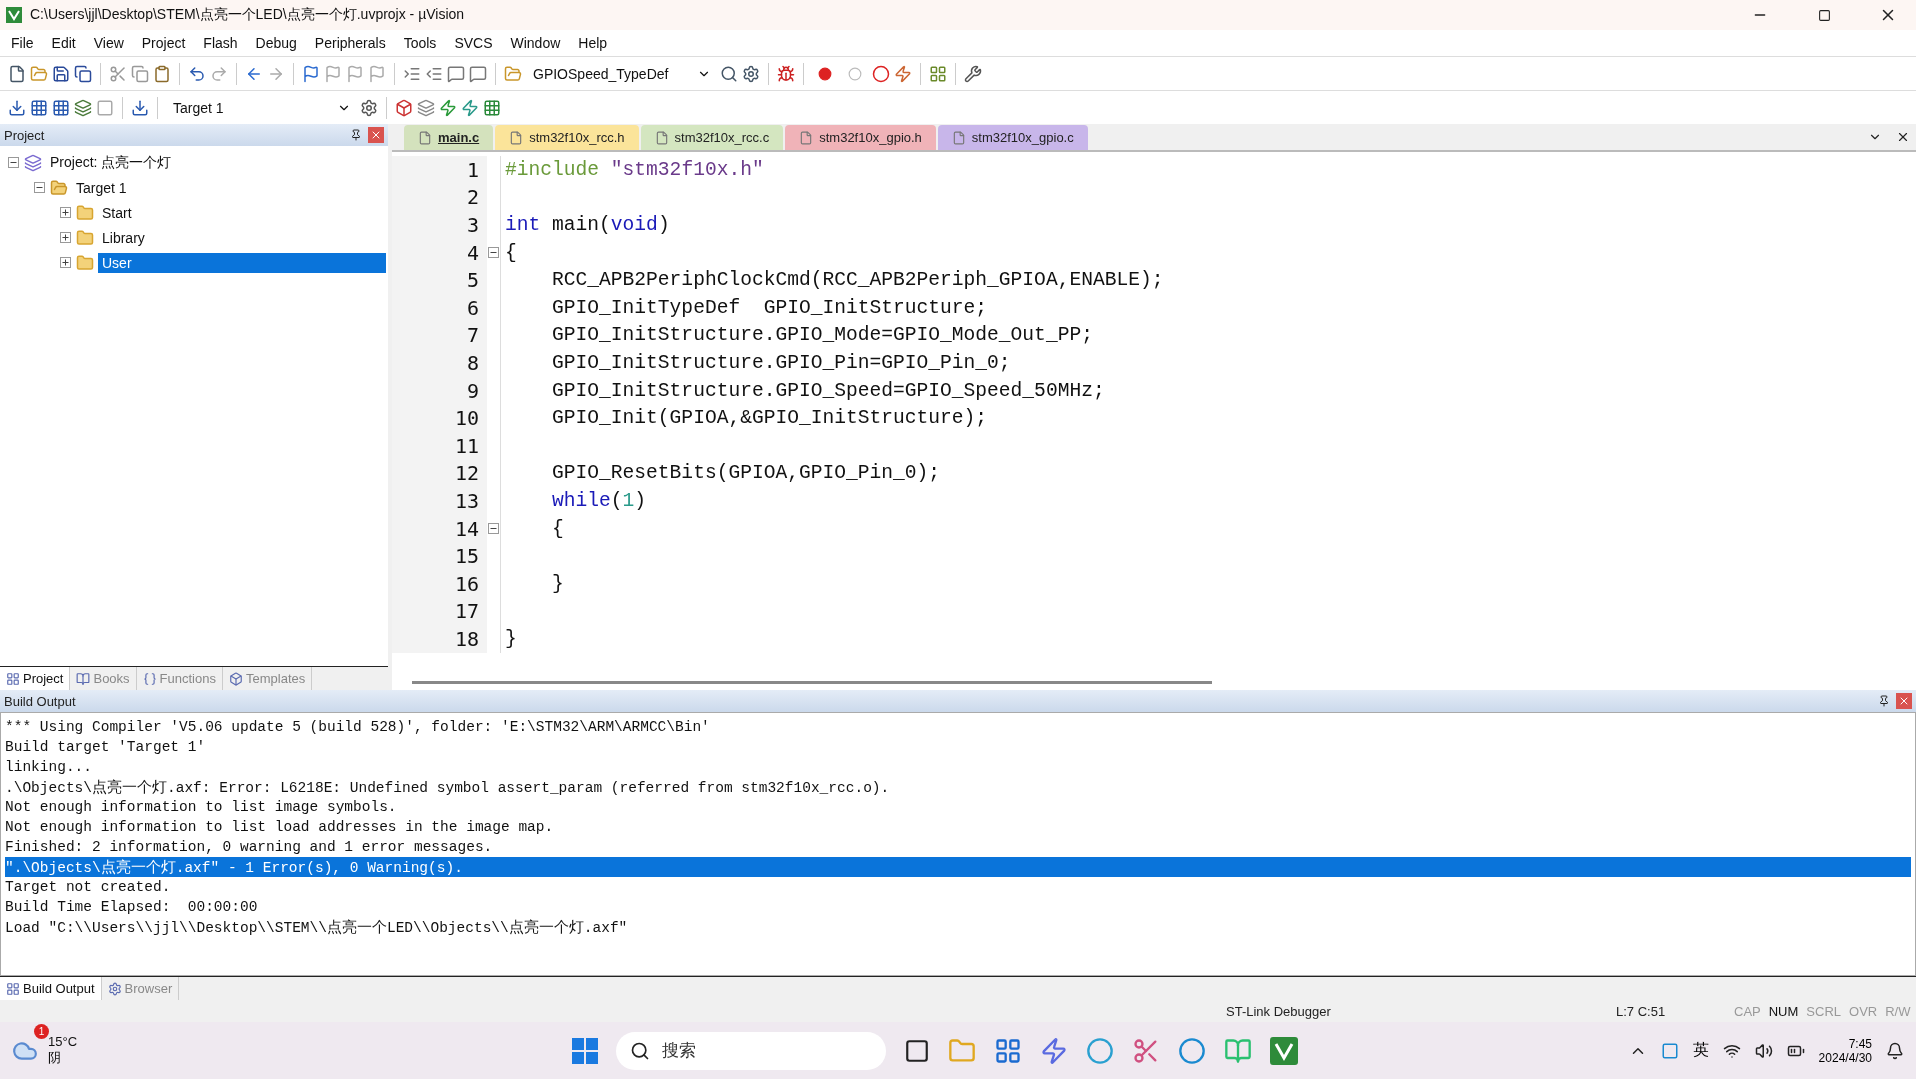  Describe the element at coordinates (420, 43) in the screenshot. I see `menu-item: Tools` at that location.